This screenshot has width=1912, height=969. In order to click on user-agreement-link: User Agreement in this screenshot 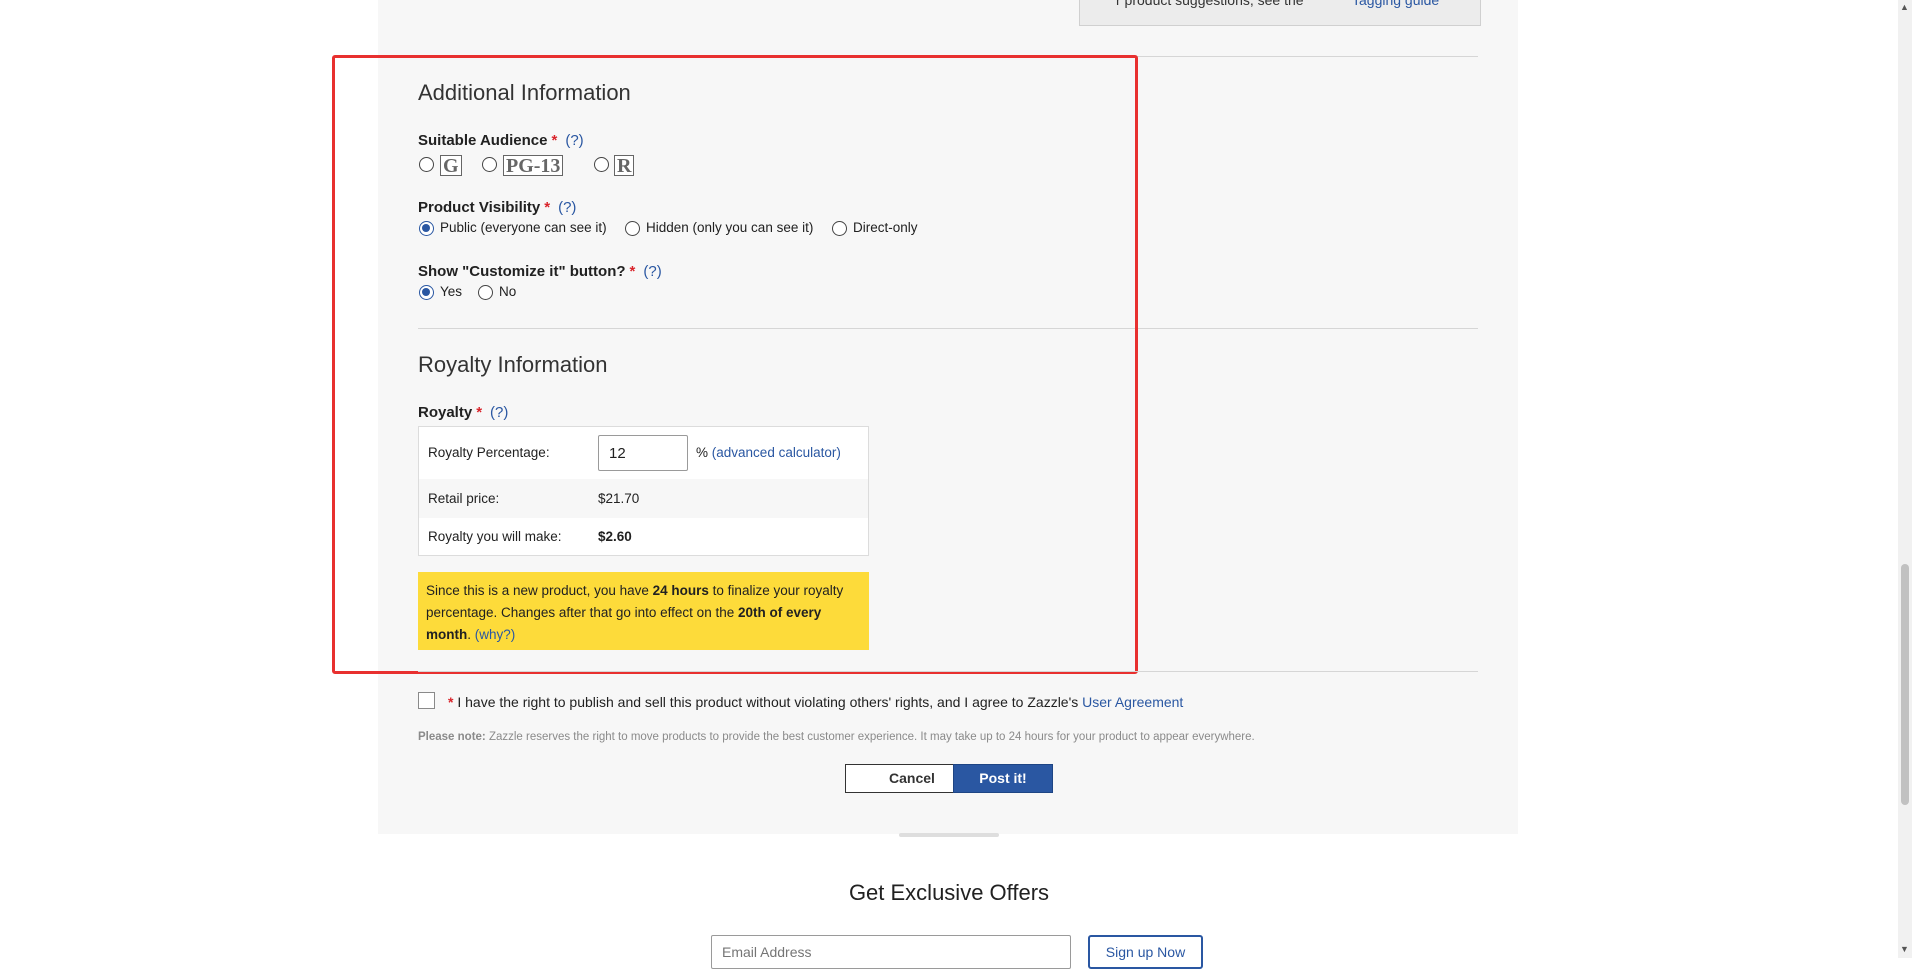, I will do `click(1132, 702)`.